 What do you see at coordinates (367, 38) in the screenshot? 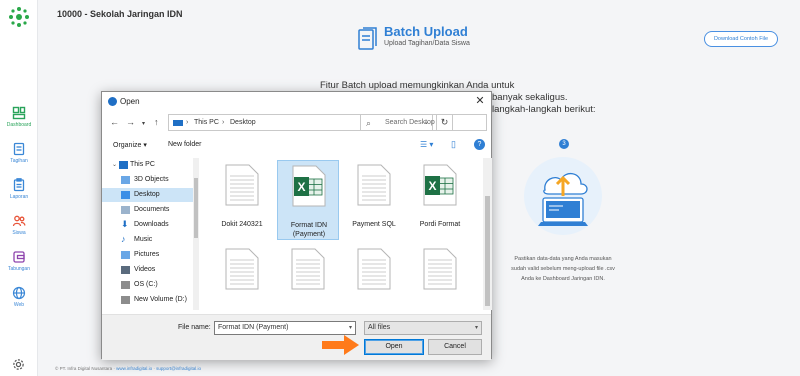
I see `batch-upload-icon` at bounding box center [367, 38].